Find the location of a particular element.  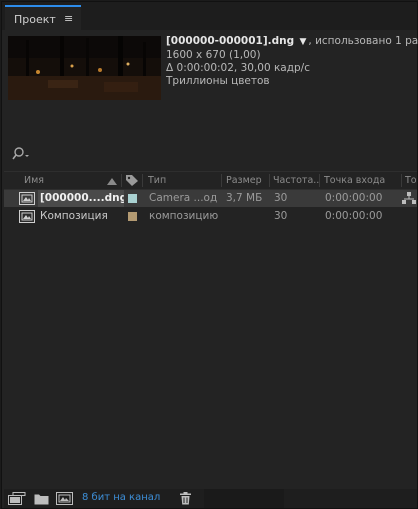

search-icon is located at coordinates (24, 154).